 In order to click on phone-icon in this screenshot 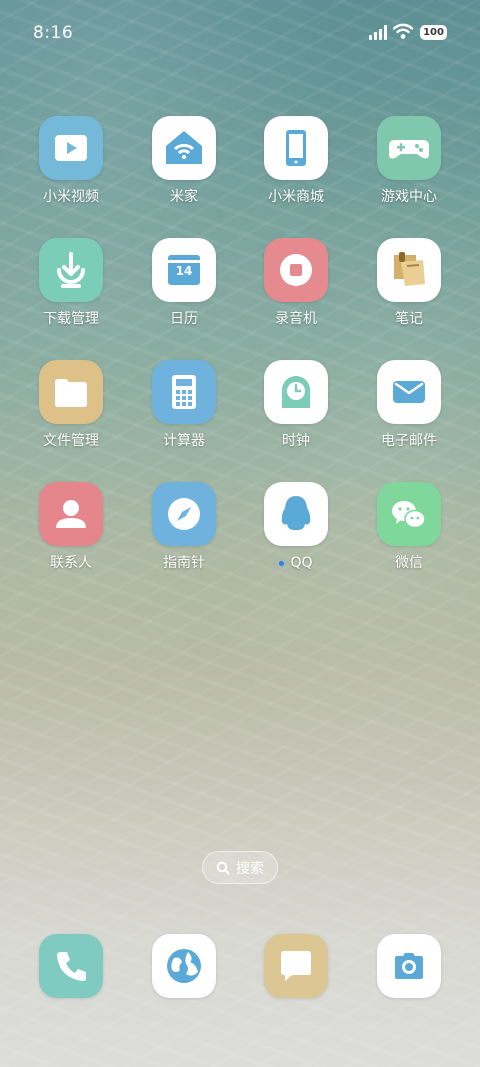, I will do `click(71, 966)`.